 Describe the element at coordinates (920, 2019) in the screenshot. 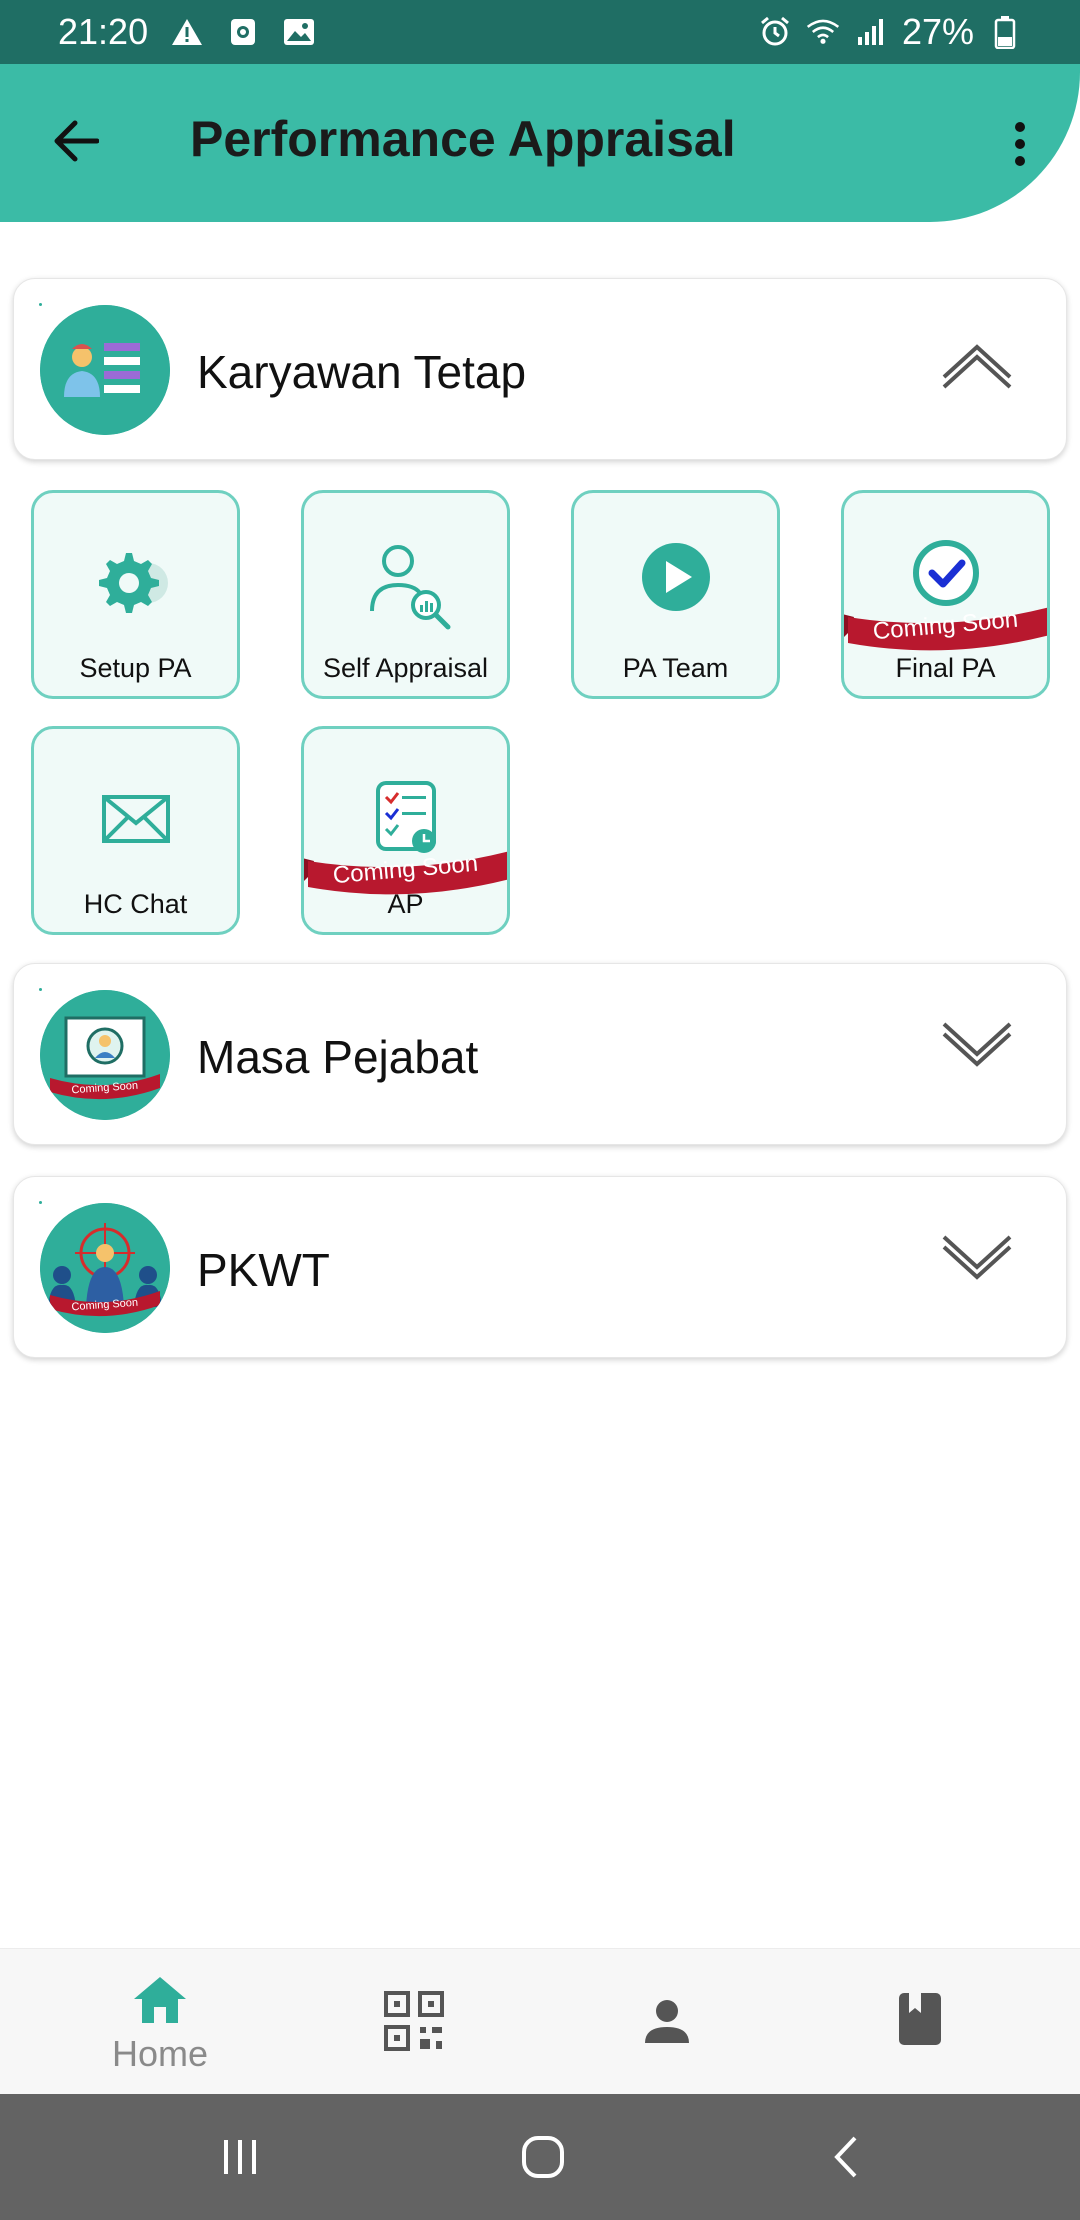

I see `book-icon` at that location.